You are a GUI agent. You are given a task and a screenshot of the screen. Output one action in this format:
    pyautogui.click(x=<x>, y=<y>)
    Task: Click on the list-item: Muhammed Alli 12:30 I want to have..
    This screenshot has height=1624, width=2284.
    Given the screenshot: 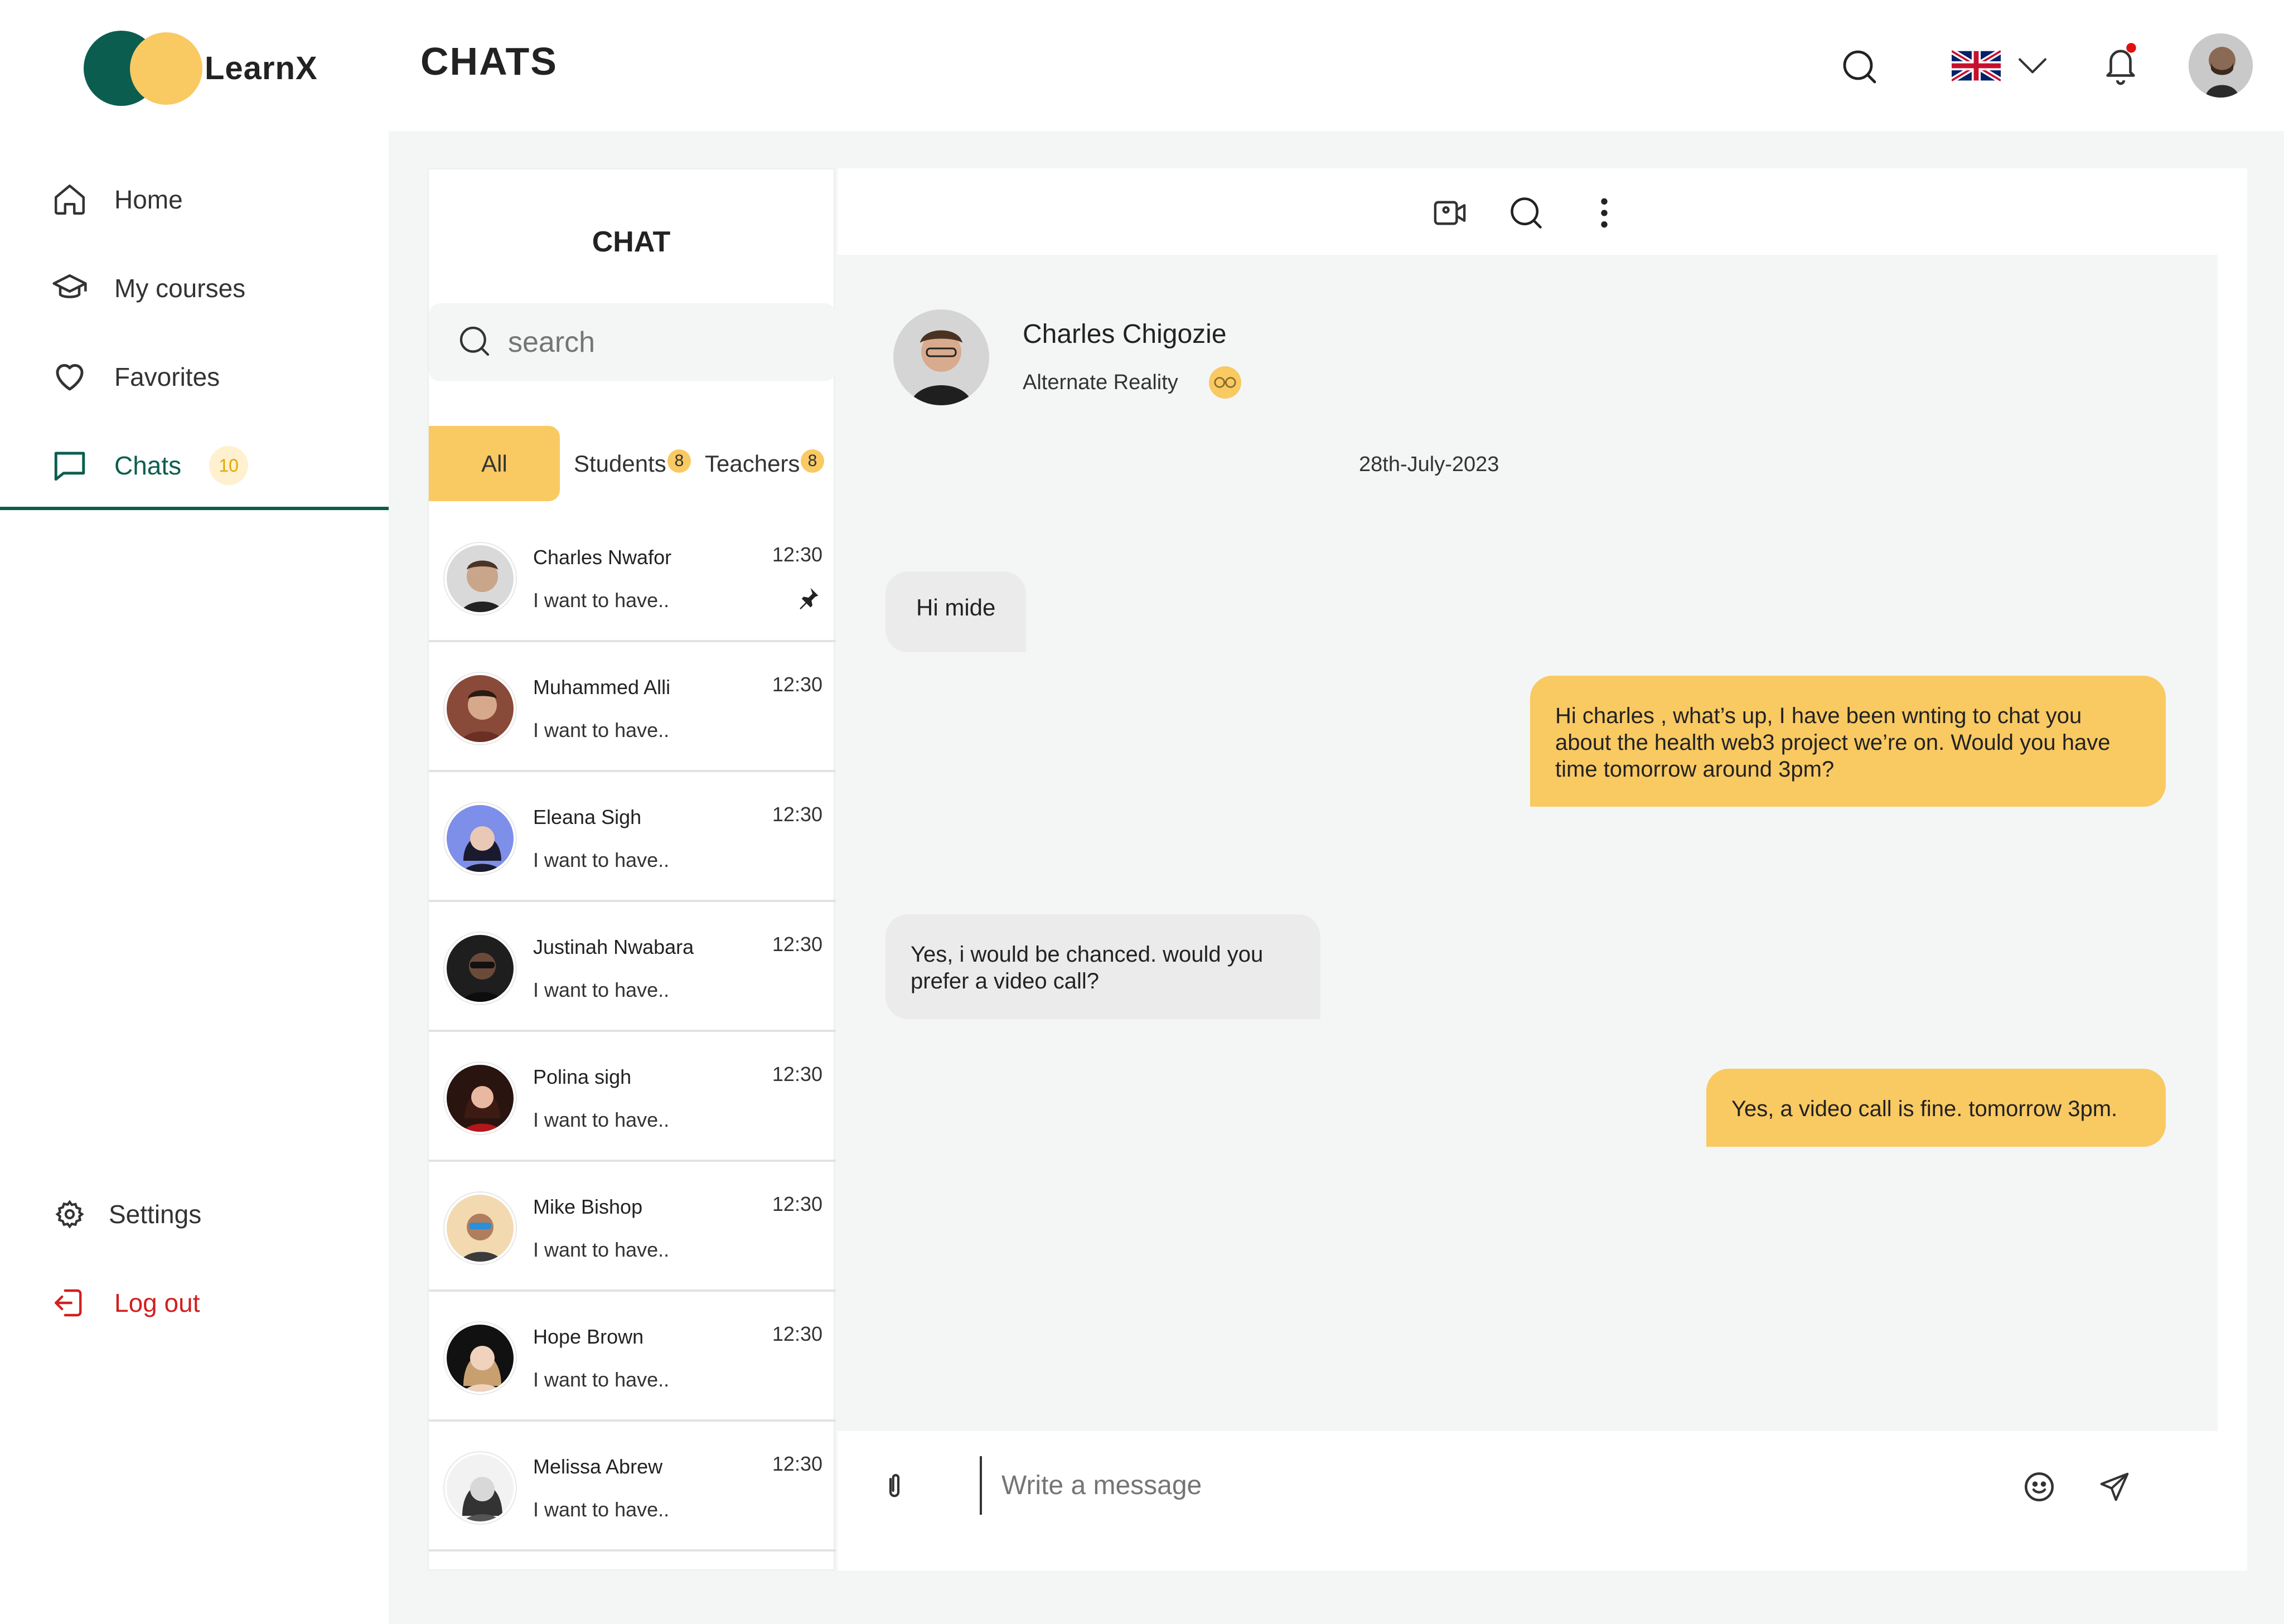 What is the action you would take?
    pyautogui.click(x=632, y=707)
    